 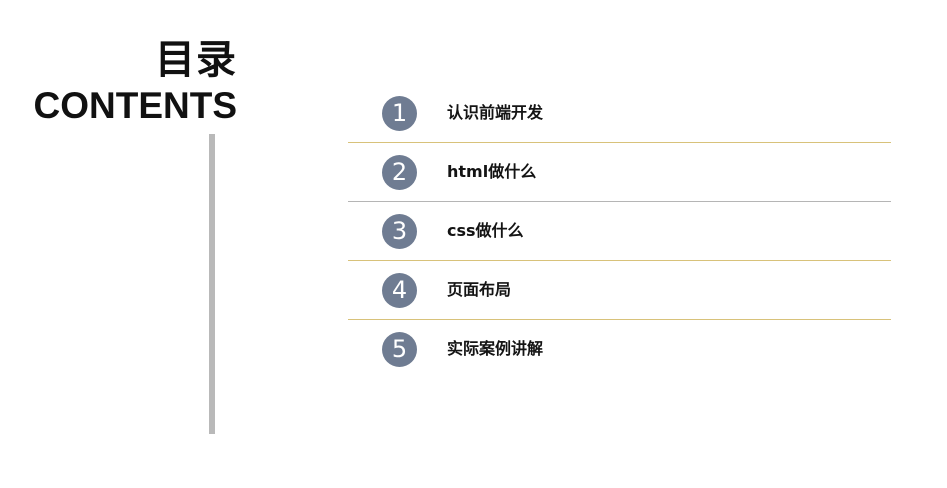 What do you see at coordinates (619, 113) in the screenshot?
I see `toc-item-1: 1 认识前端开发` at bounding box center [619, 113].